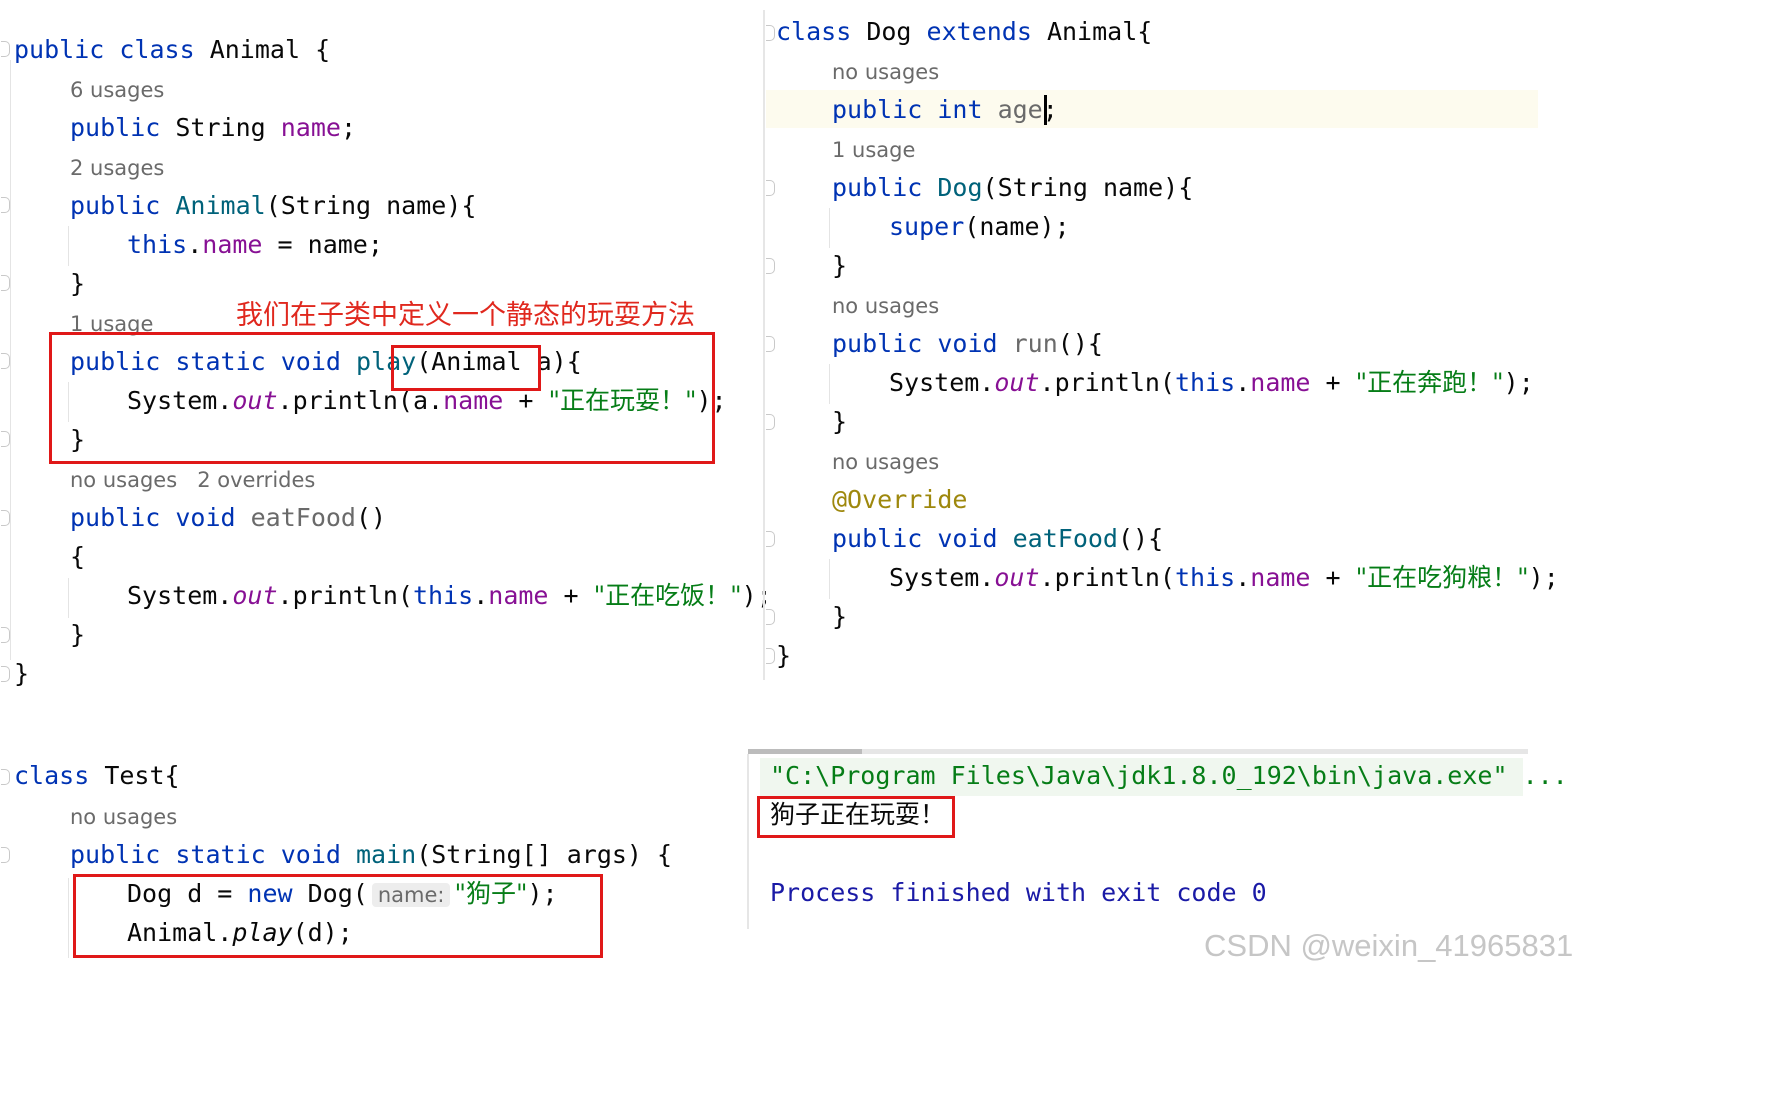 The height and width of the screenshot is (1096, 1766). What do you see at coordinates (117, 90) in the screenshot?
I see `usage-hint: 6 usages` at bounding box center [117, 90].